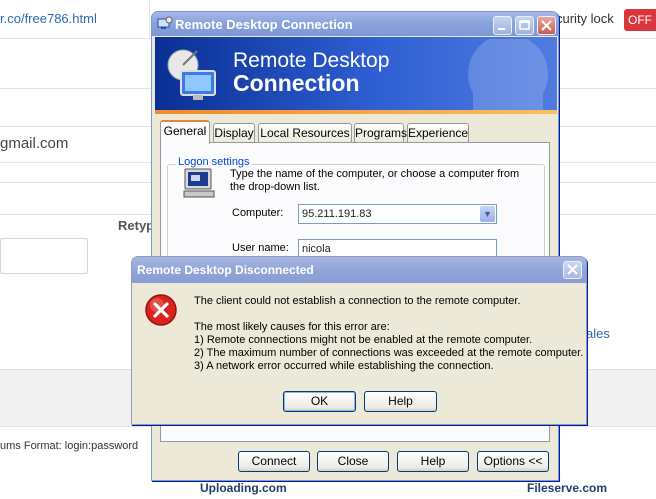  What do you see at coordinates (185, 132) in the screenshot?
I see `tab-general: General` at bounding box center [185, 132].